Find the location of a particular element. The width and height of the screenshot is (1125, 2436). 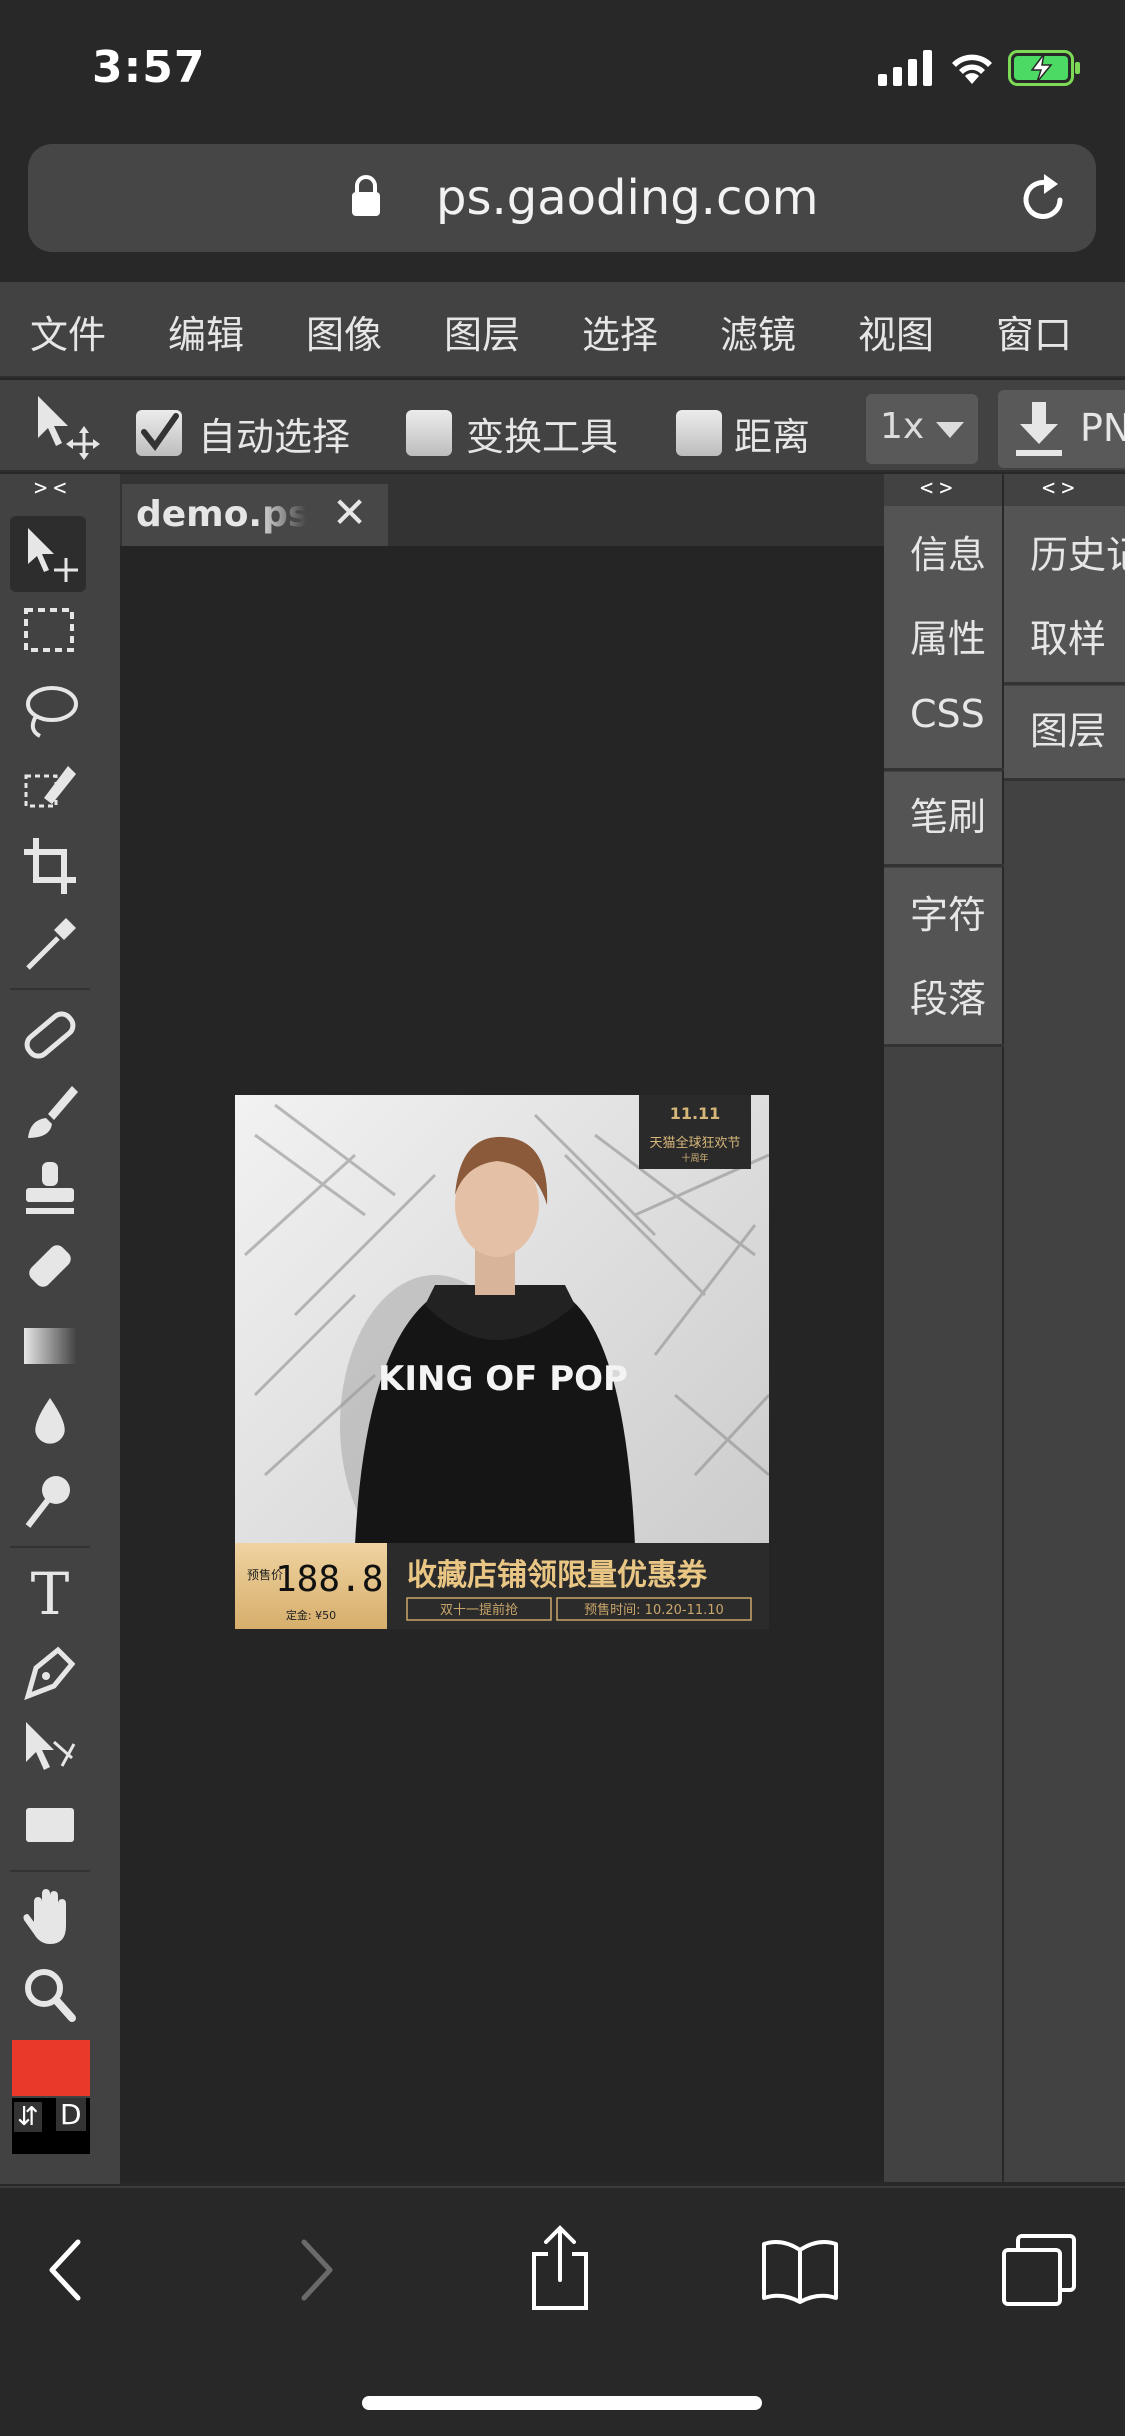

forward-icon is located at coordinates (316, 2270).